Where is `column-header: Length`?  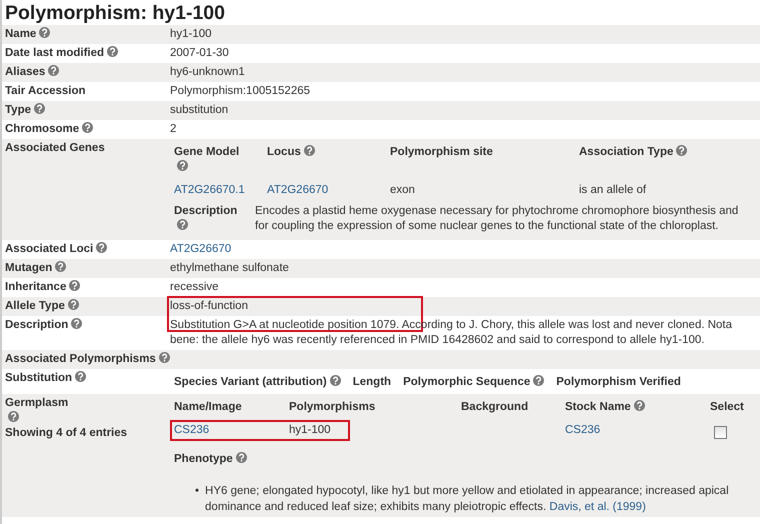
column-header: Length is located at coordinates (372, 382).